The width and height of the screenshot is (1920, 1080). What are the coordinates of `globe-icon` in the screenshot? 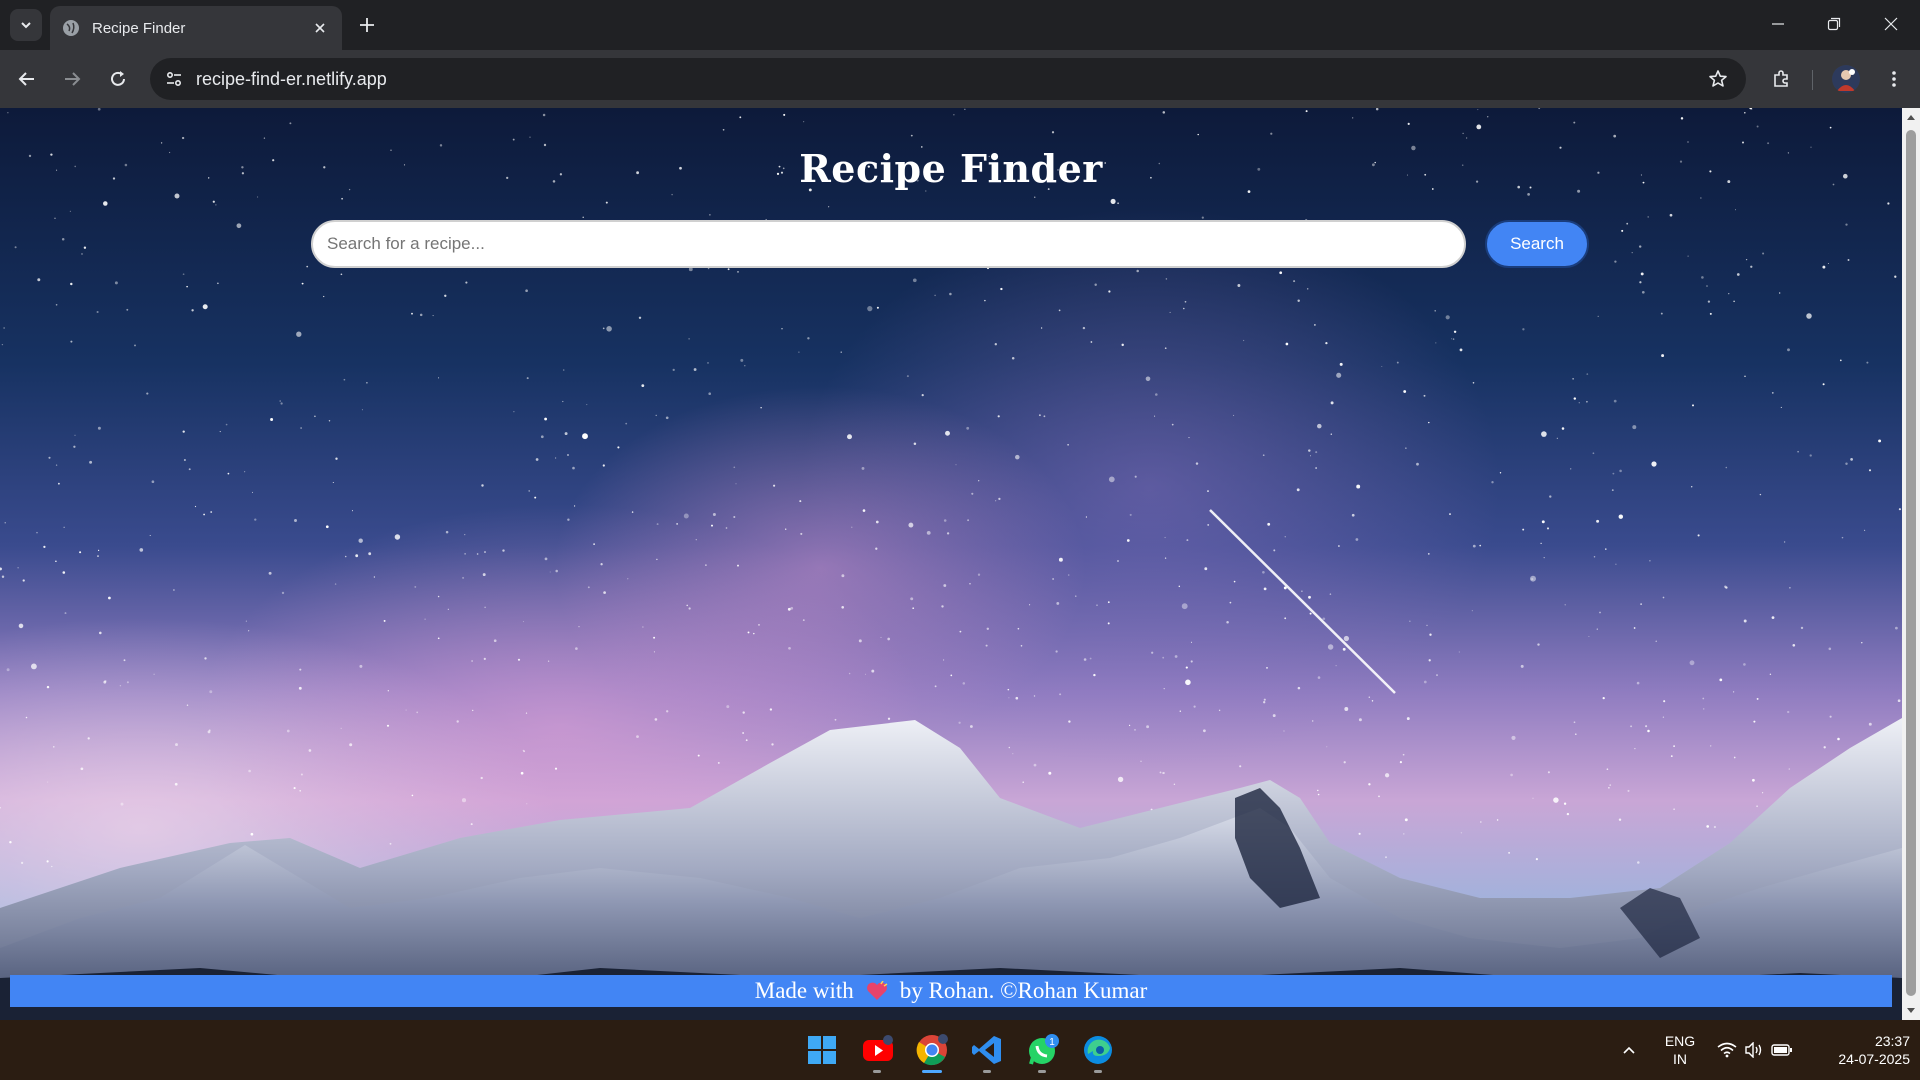 It's located at (71, 28).